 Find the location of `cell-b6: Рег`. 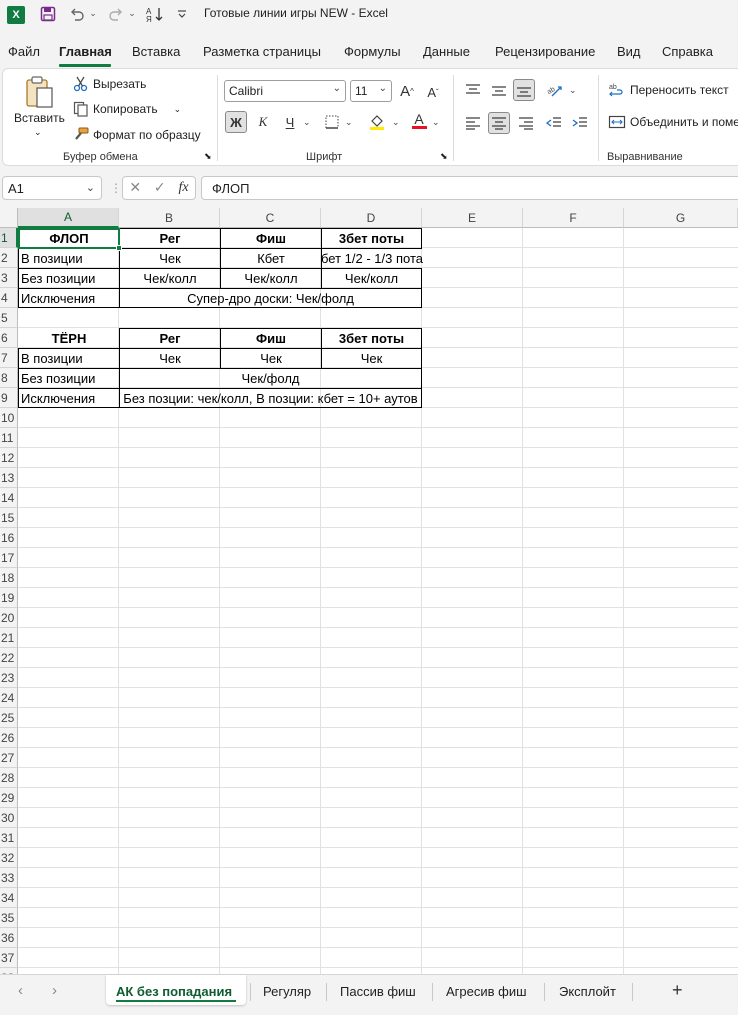

cell-b6: Рег is located at coordinates (170, 338).